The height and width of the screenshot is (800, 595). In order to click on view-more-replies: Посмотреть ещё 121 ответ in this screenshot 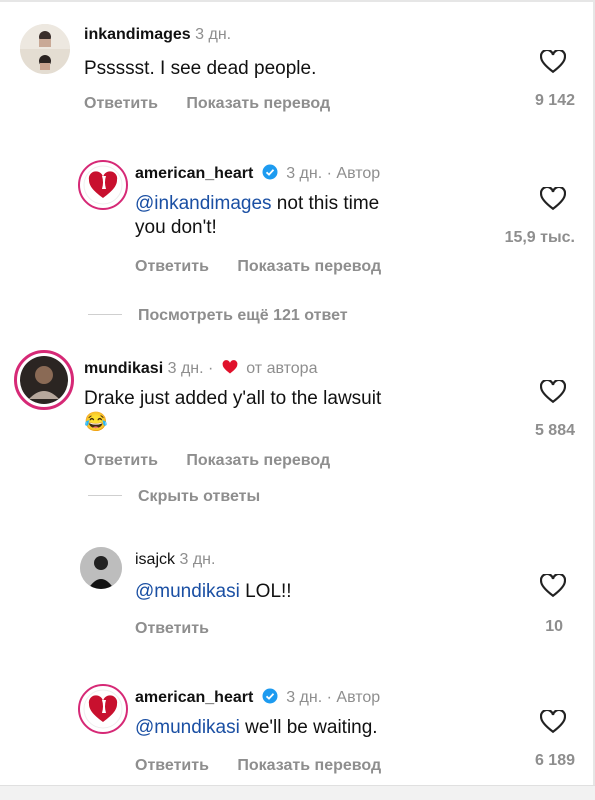, I will do `click(218, 316)`.